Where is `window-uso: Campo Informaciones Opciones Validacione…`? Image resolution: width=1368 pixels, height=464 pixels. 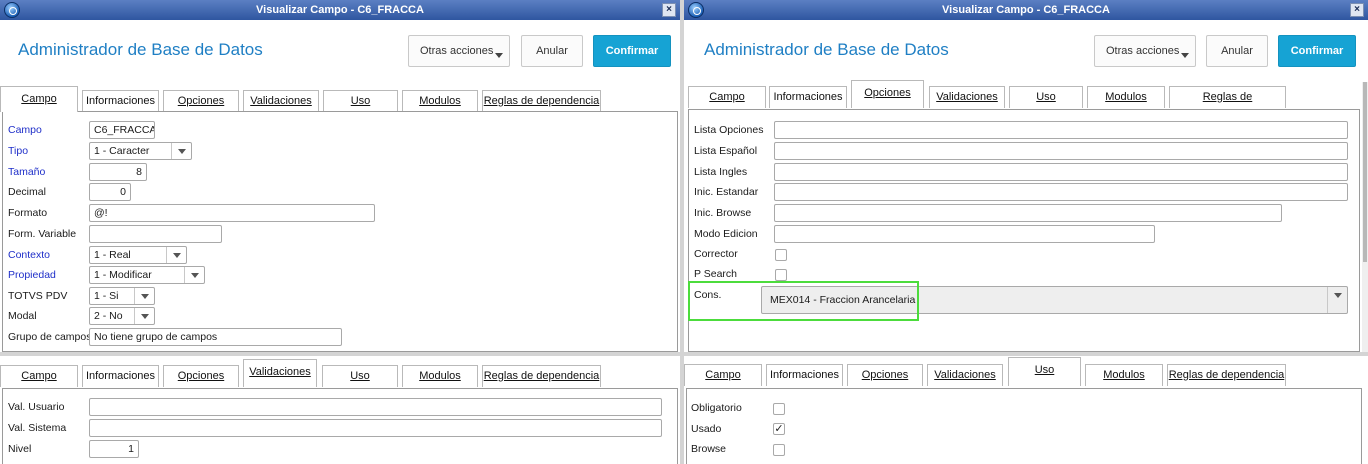
window-uso: Campo Informaciones Opciones Validacione… is located at coordinates (1026, 410).